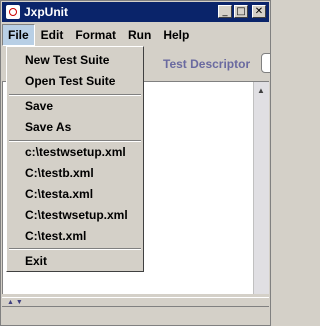 This screenshot has height=326, width=320. I want to click on menu-item-recent-file: C:\testb.xml, so click(59, 173).